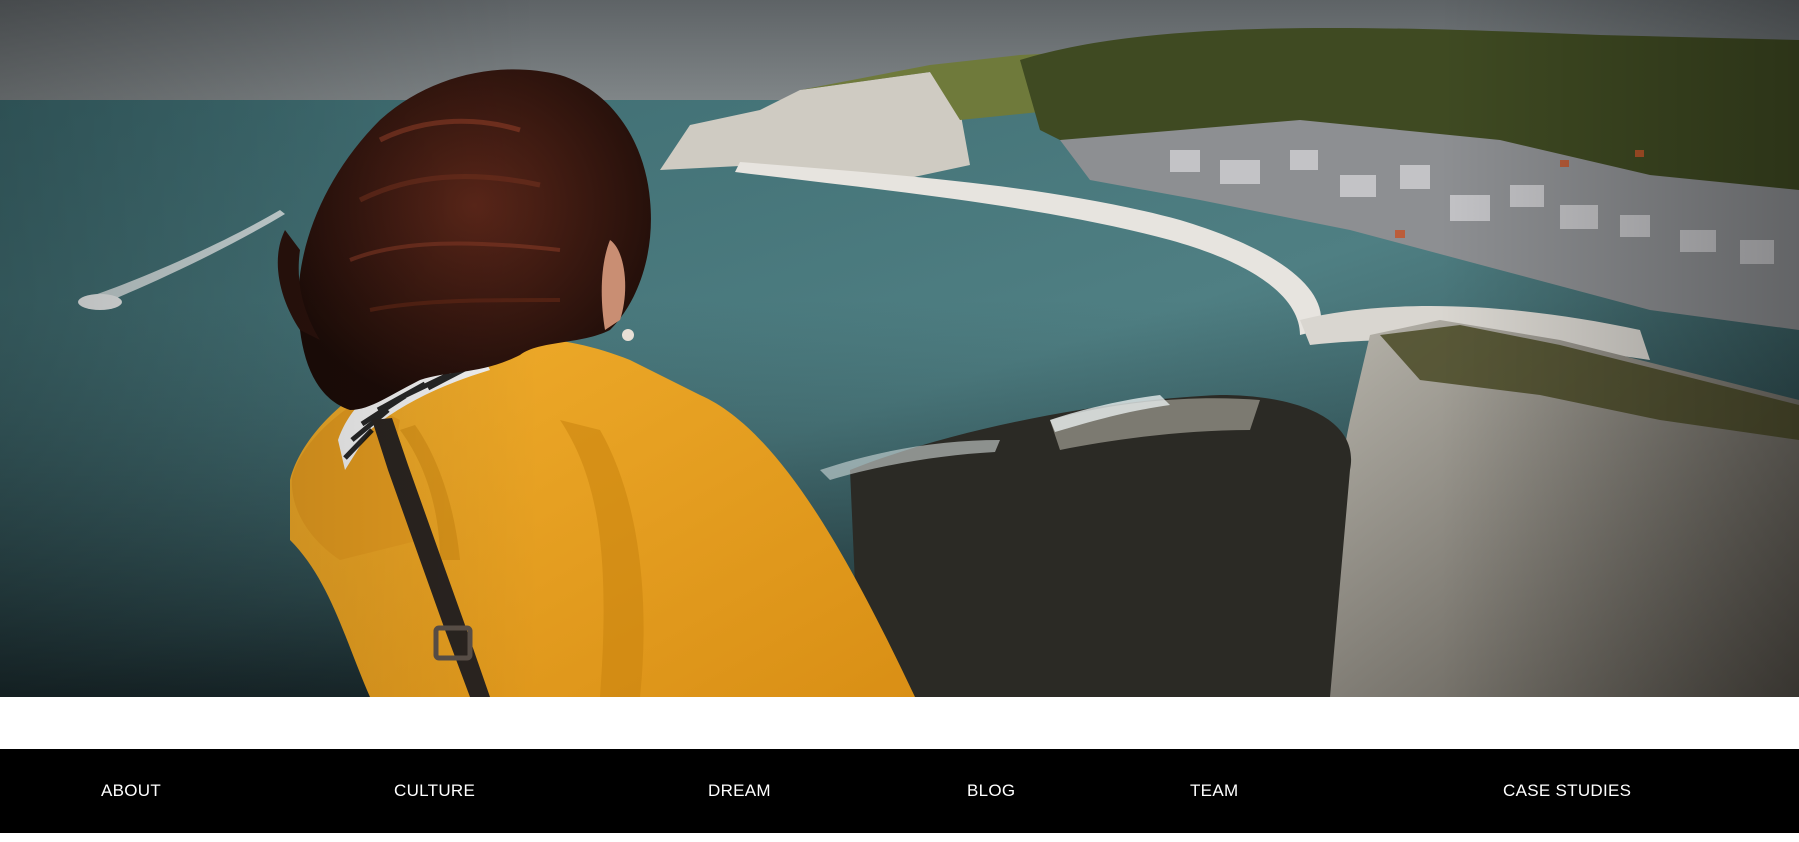 This screenshot has height=842, width=1799. I want to click on nav-item-case-studies: CASE STUDIES, so click(1567, 791).